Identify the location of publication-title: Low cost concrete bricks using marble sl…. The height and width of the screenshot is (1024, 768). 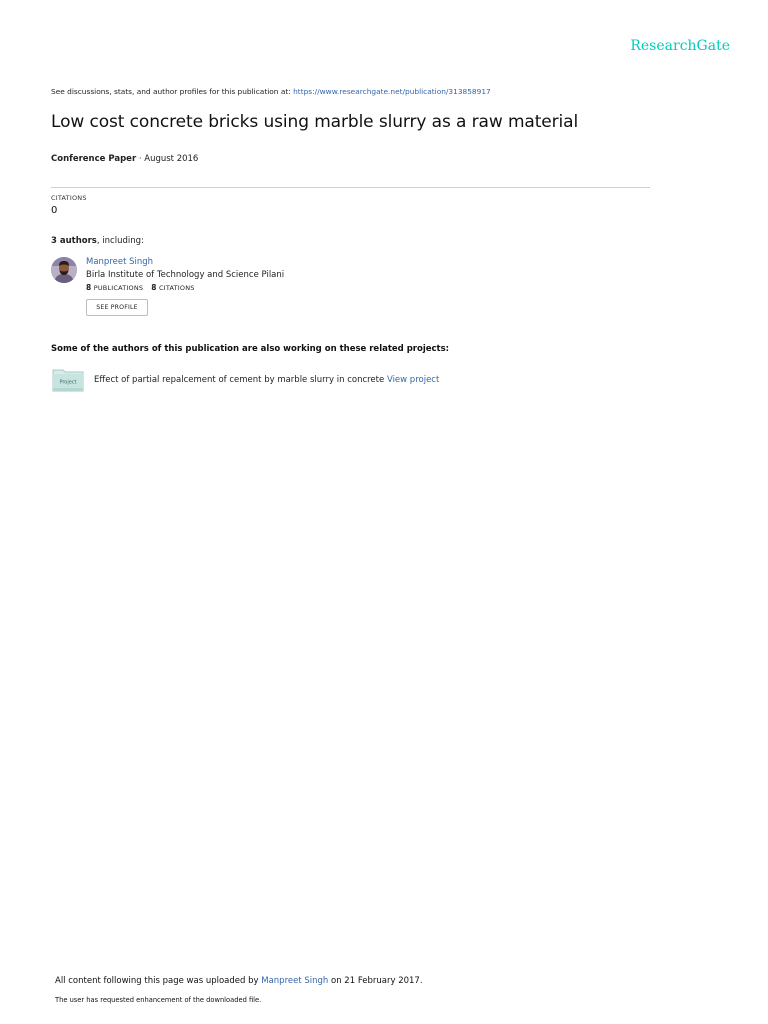
(315, 122).